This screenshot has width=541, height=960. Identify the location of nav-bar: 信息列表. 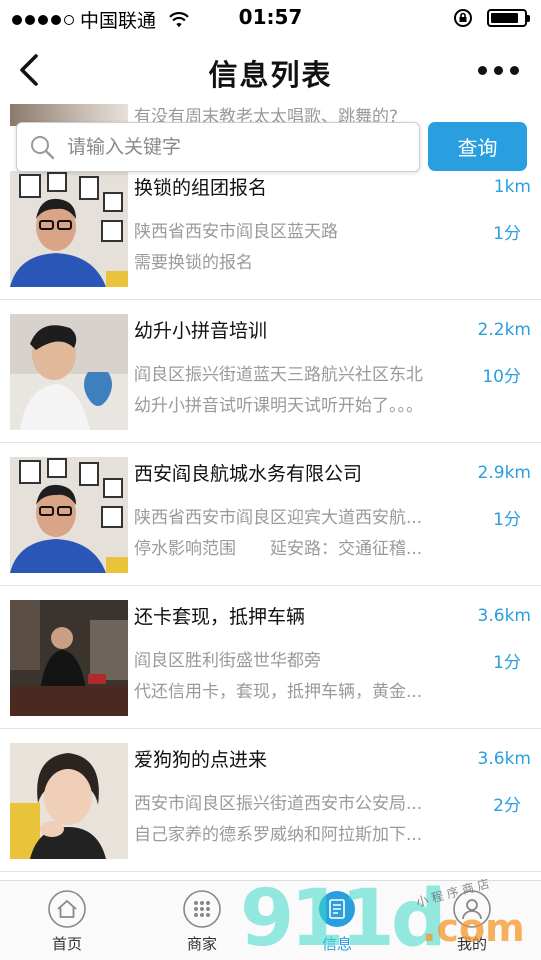
(270, 71).